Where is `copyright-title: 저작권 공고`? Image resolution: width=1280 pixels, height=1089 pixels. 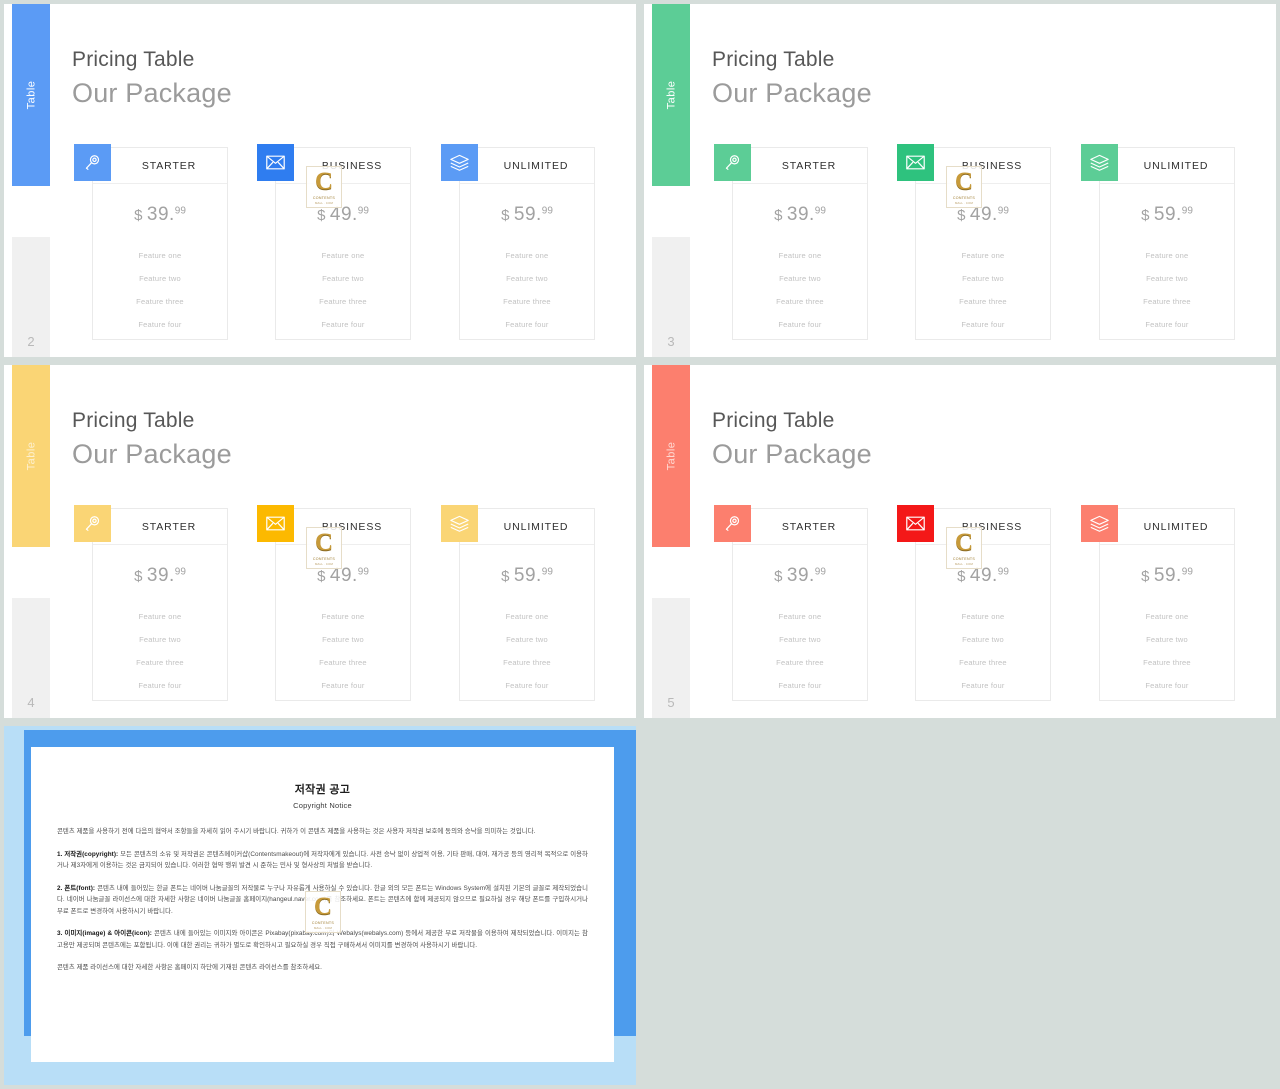 copyright-title: 저작권 공고 is located at coordinates (322, 790).